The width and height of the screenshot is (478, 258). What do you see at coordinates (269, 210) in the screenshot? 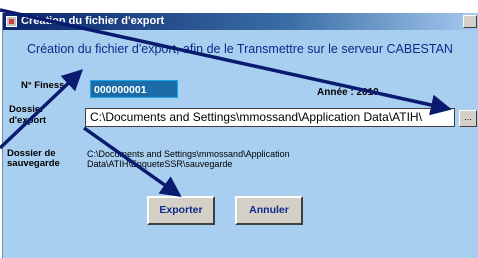
I see `annuler-button: Annuler` at bounding box center [269, 210].